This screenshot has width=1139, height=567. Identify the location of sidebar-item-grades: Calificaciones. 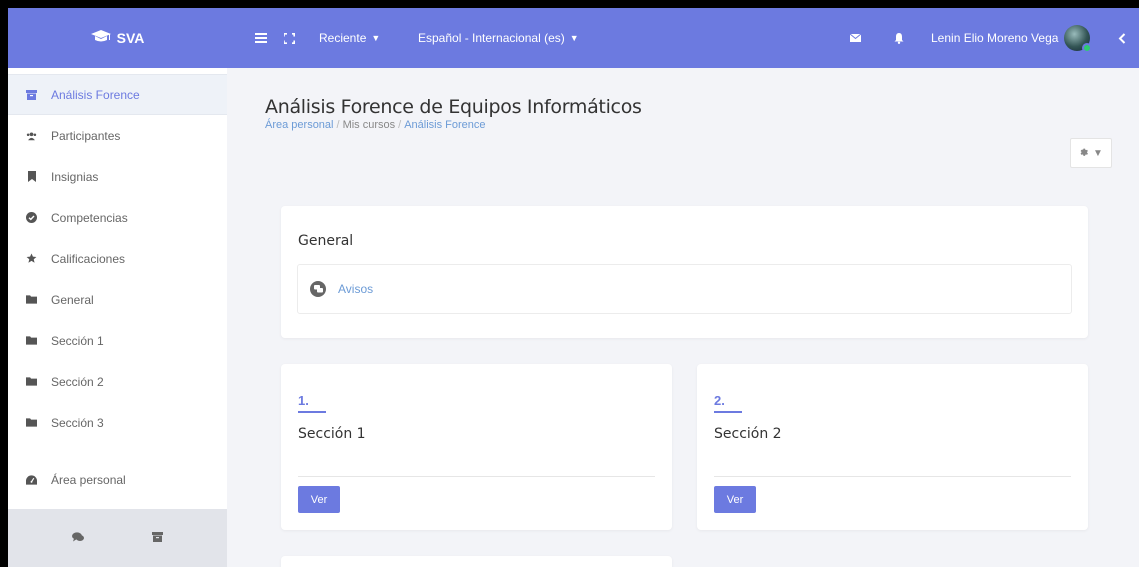
(117, 258).